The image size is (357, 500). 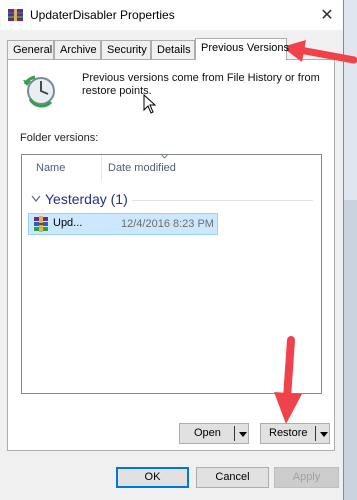 I want to click on column-divider, so click(x=101, y=168).